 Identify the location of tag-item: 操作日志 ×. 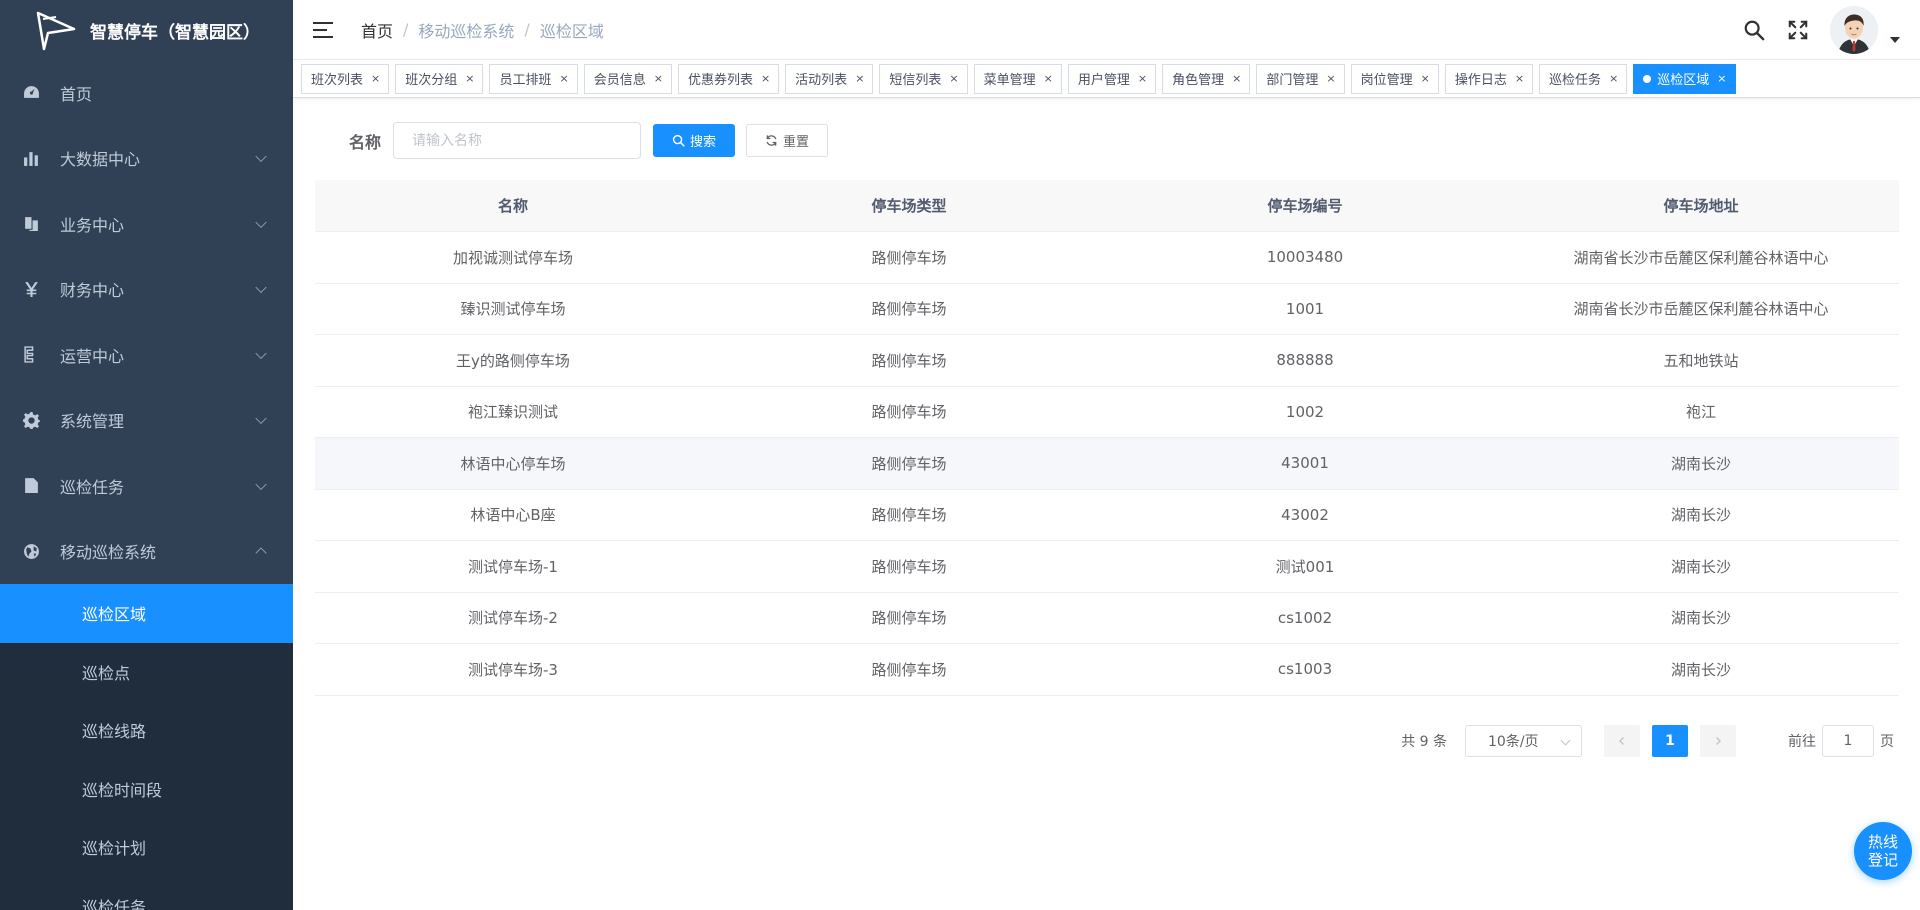
(1489, 78).